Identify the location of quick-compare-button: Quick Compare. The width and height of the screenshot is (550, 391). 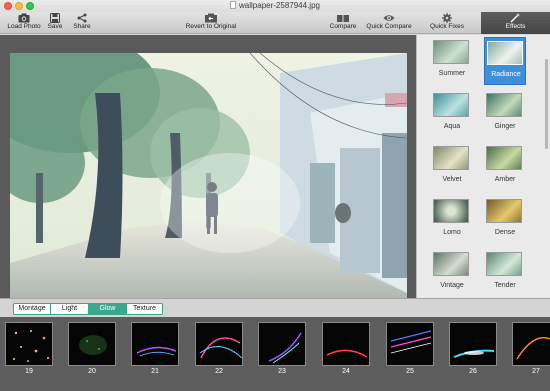
(389, 23).